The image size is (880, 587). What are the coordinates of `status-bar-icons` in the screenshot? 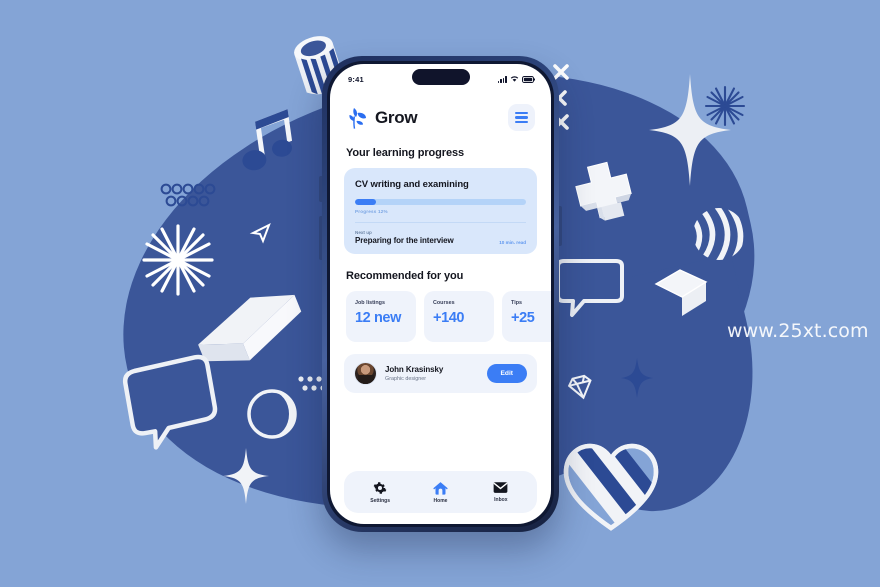 It's located at (516, 79).